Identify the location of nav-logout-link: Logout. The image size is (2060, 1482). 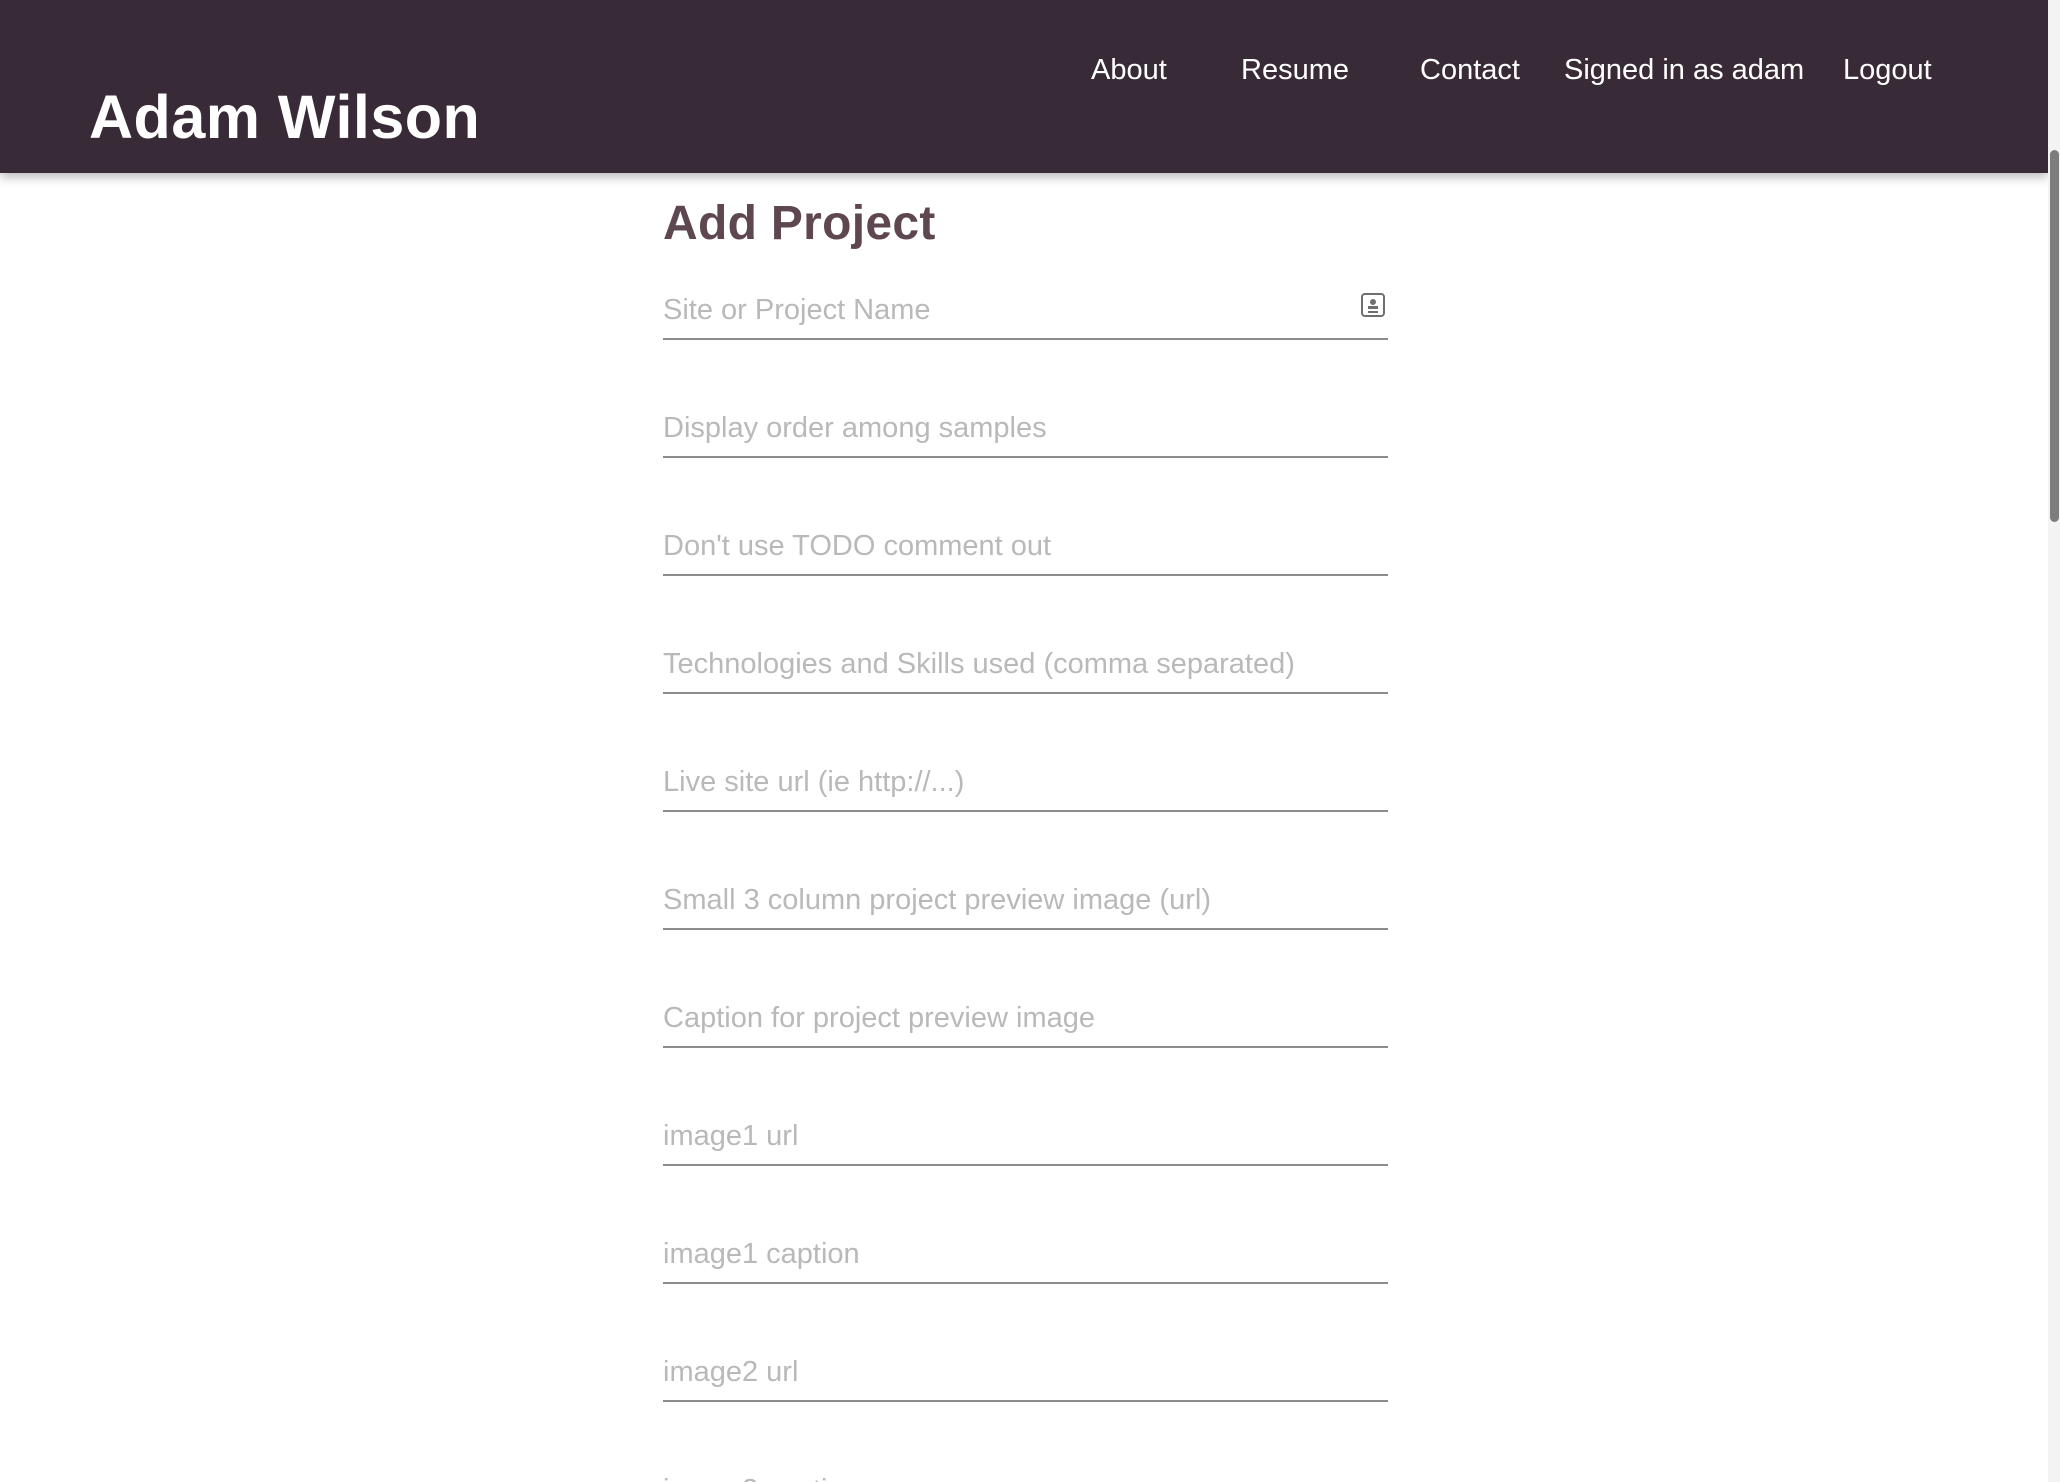
(1887, 70).